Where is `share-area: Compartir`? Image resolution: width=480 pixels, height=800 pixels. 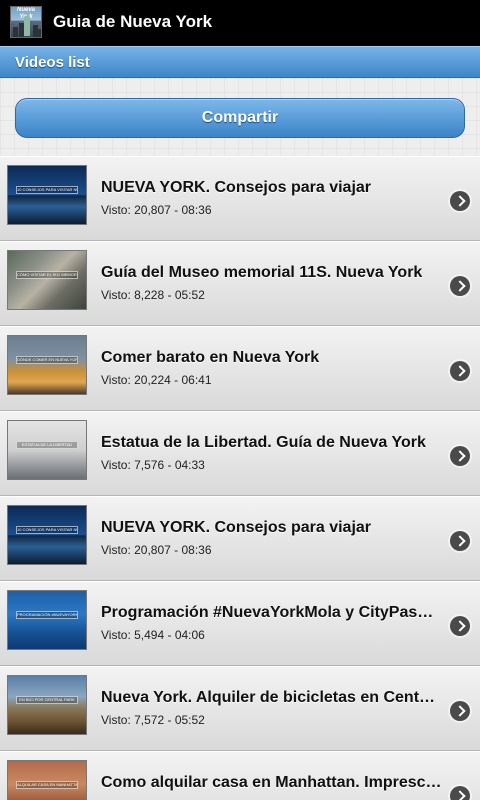 share-area: Compartir is located at coordinates (240, 117).